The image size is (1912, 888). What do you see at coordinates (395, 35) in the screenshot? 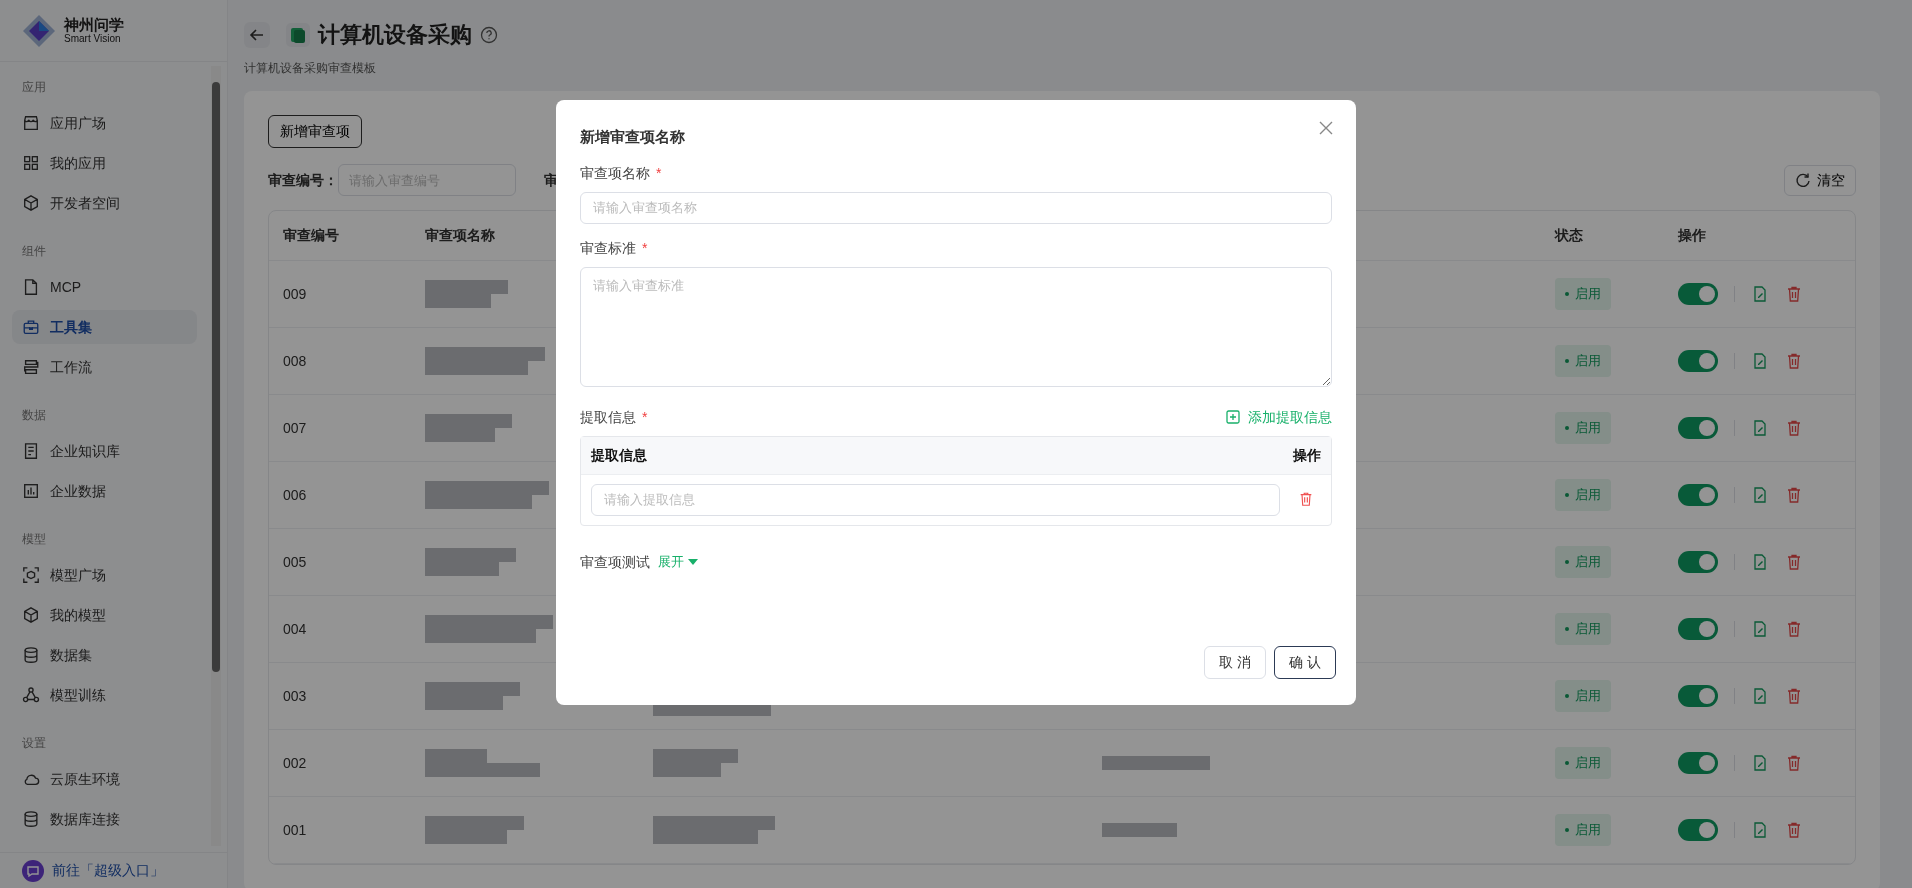
I see `page-title: 计算机设备采购` at bounding box center [395, 35].